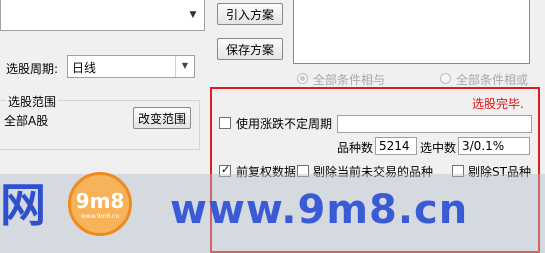 This screenshot has width=545, height=253. Describe the element at coordinates (26, 121) in the screenshot. I see `range-value: 全部A股` at that location.